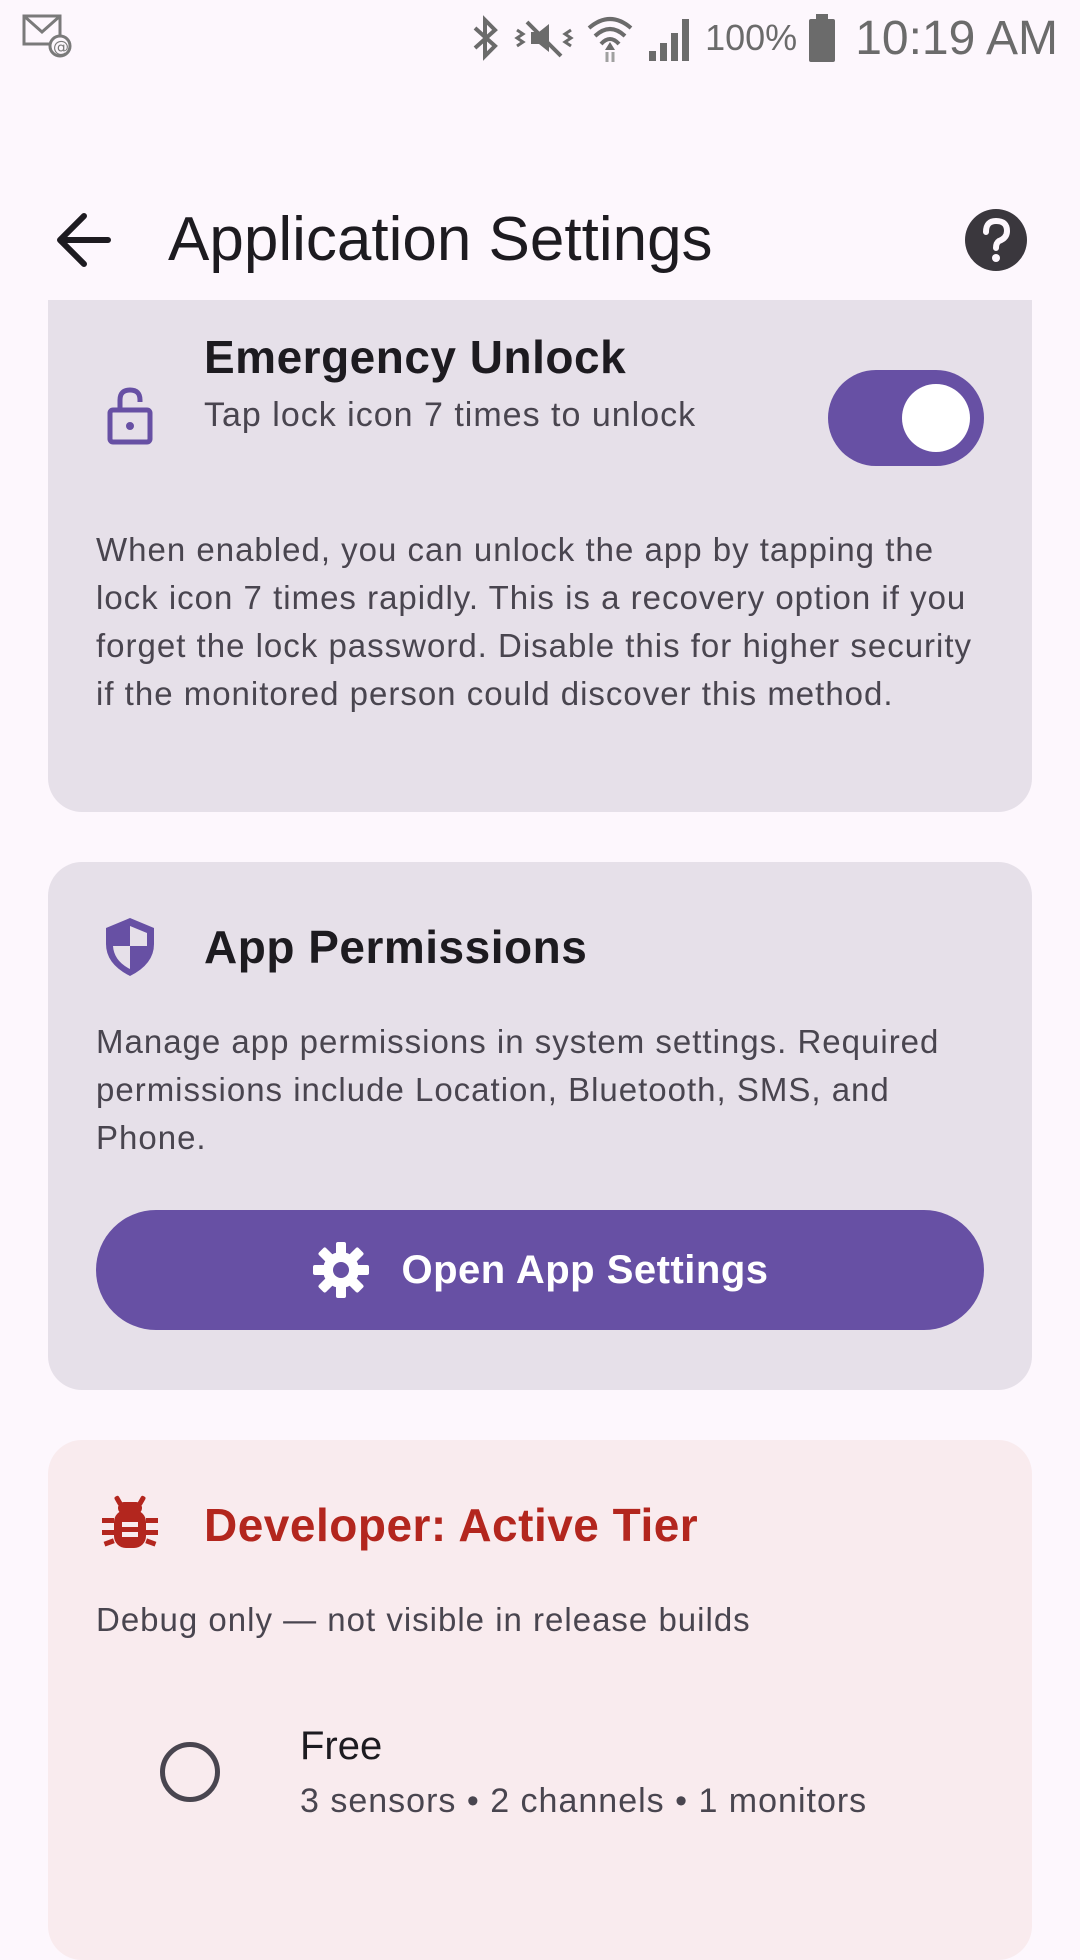 The image size is (1080, 1960). Describe the element at coordinates (451, 1525) in the screenshot. I see `developer-tier-title: Developer: Active Tier` at that location.